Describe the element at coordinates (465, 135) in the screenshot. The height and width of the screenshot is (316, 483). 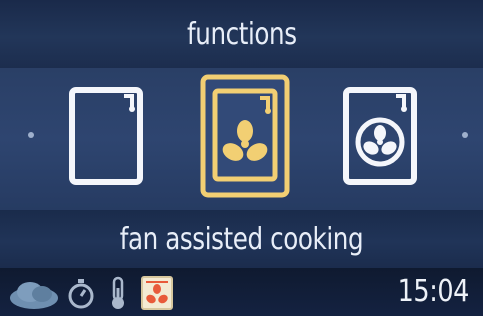
I see `scroll-right-indicator` at that location.